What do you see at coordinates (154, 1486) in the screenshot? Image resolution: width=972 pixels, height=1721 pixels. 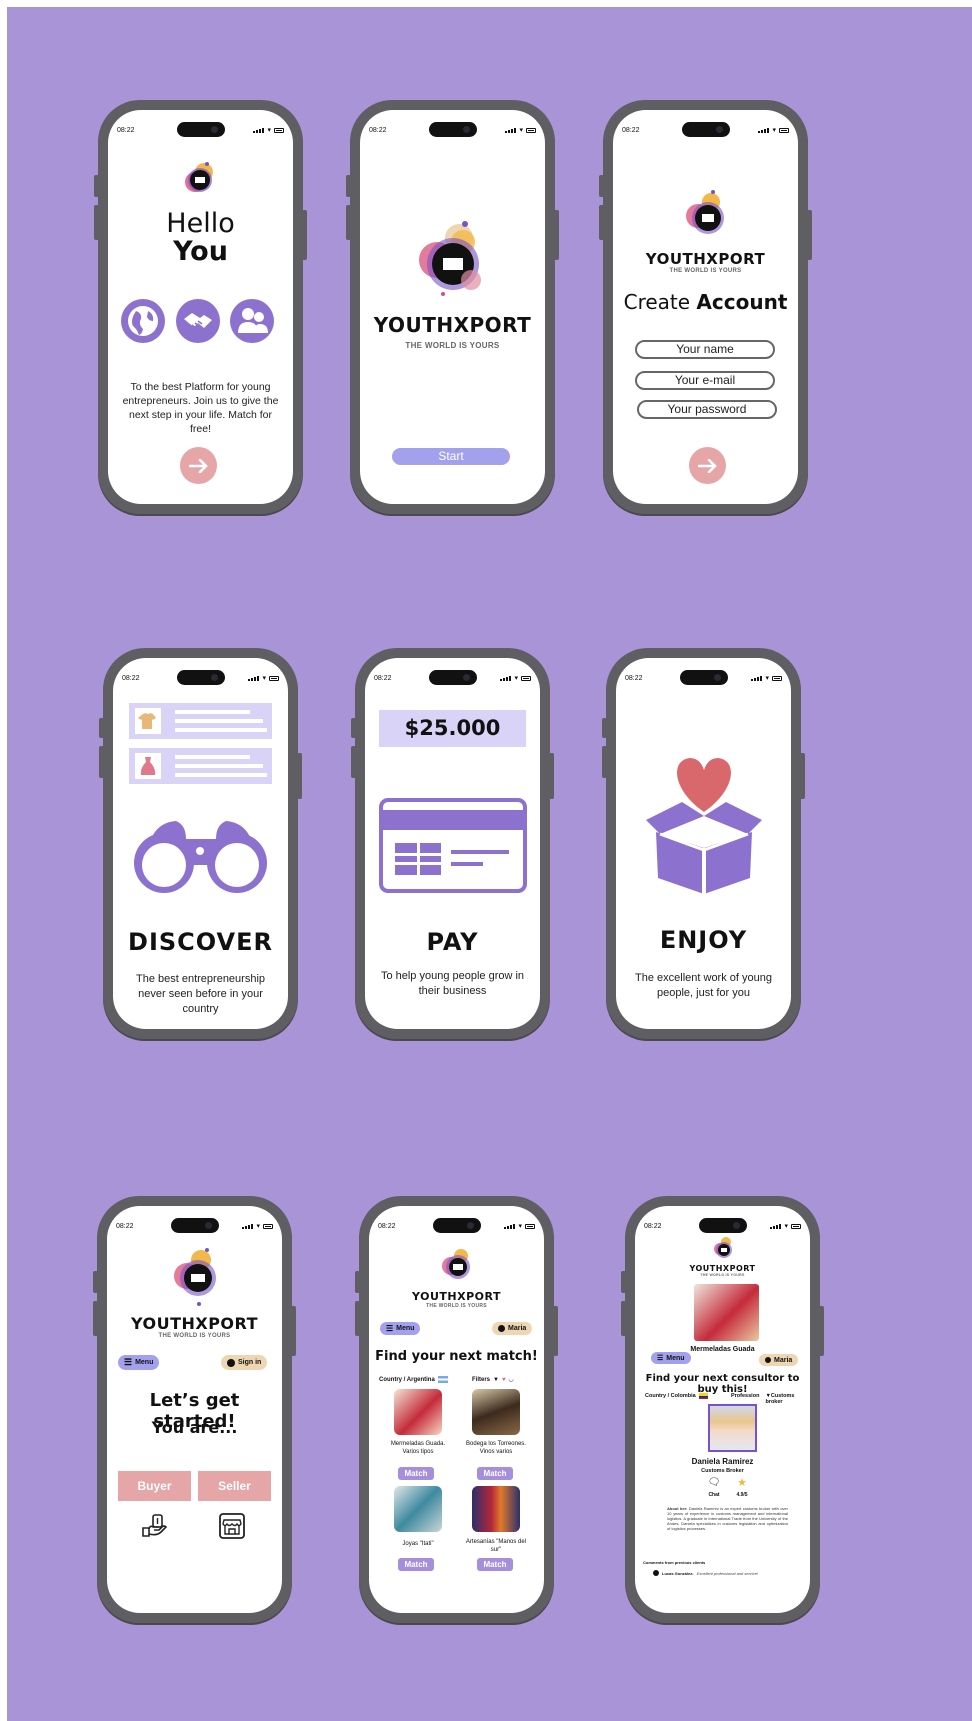 I see `buyer-button: Buyer` at bounding box center [154, 1486].